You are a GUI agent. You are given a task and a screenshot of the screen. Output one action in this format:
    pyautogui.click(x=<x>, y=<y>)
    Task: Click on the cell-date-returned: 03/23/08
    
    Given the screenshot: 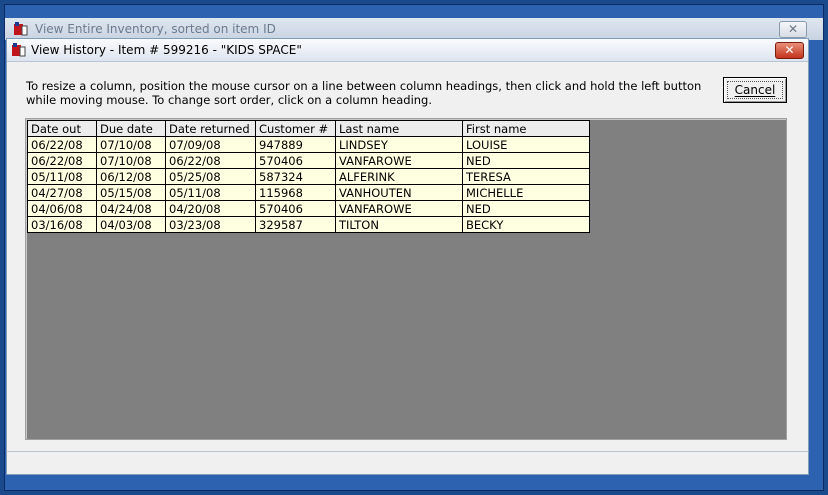 What is the action you would take?
    pyautogui.click(x=210, y=224)
    